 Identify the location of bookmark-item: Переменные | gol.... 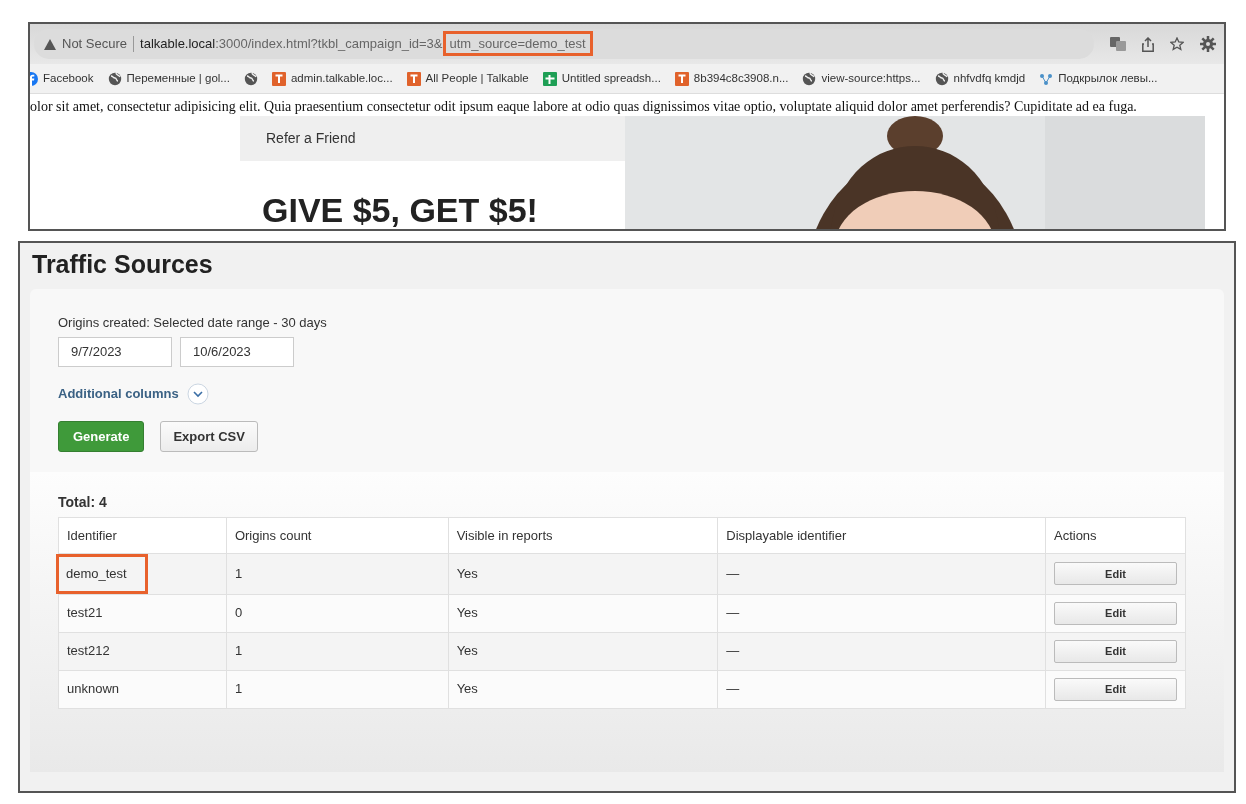
(168, 78).